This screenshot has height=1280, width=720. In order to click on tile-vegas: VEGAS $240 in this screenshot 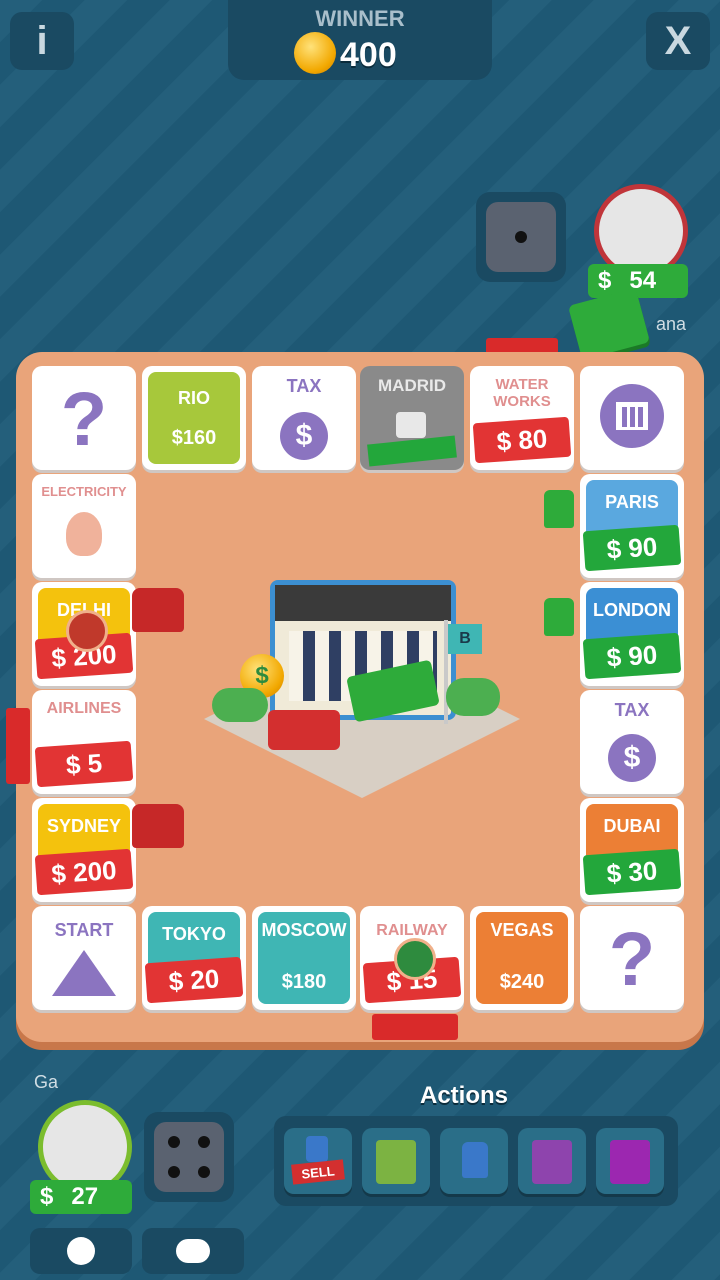, I will do `click(522, 958)`.